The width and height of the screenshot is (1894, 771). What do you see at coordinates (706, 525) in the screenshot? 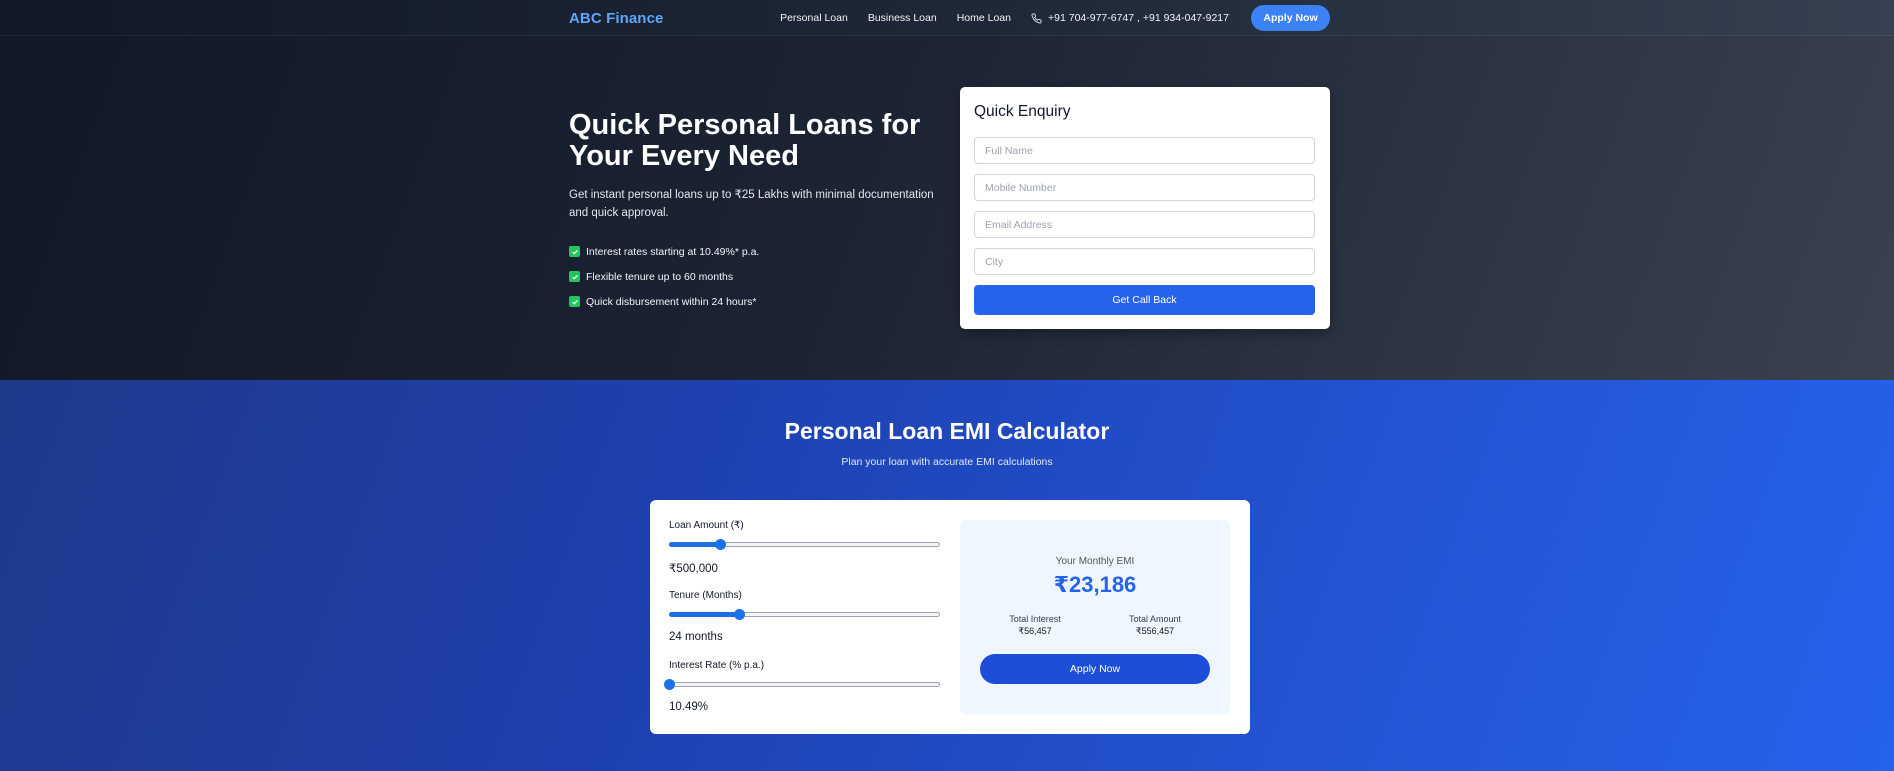
I see `loan-amount-label: Loan Amount (₹)` at bounding box center [706, 525].